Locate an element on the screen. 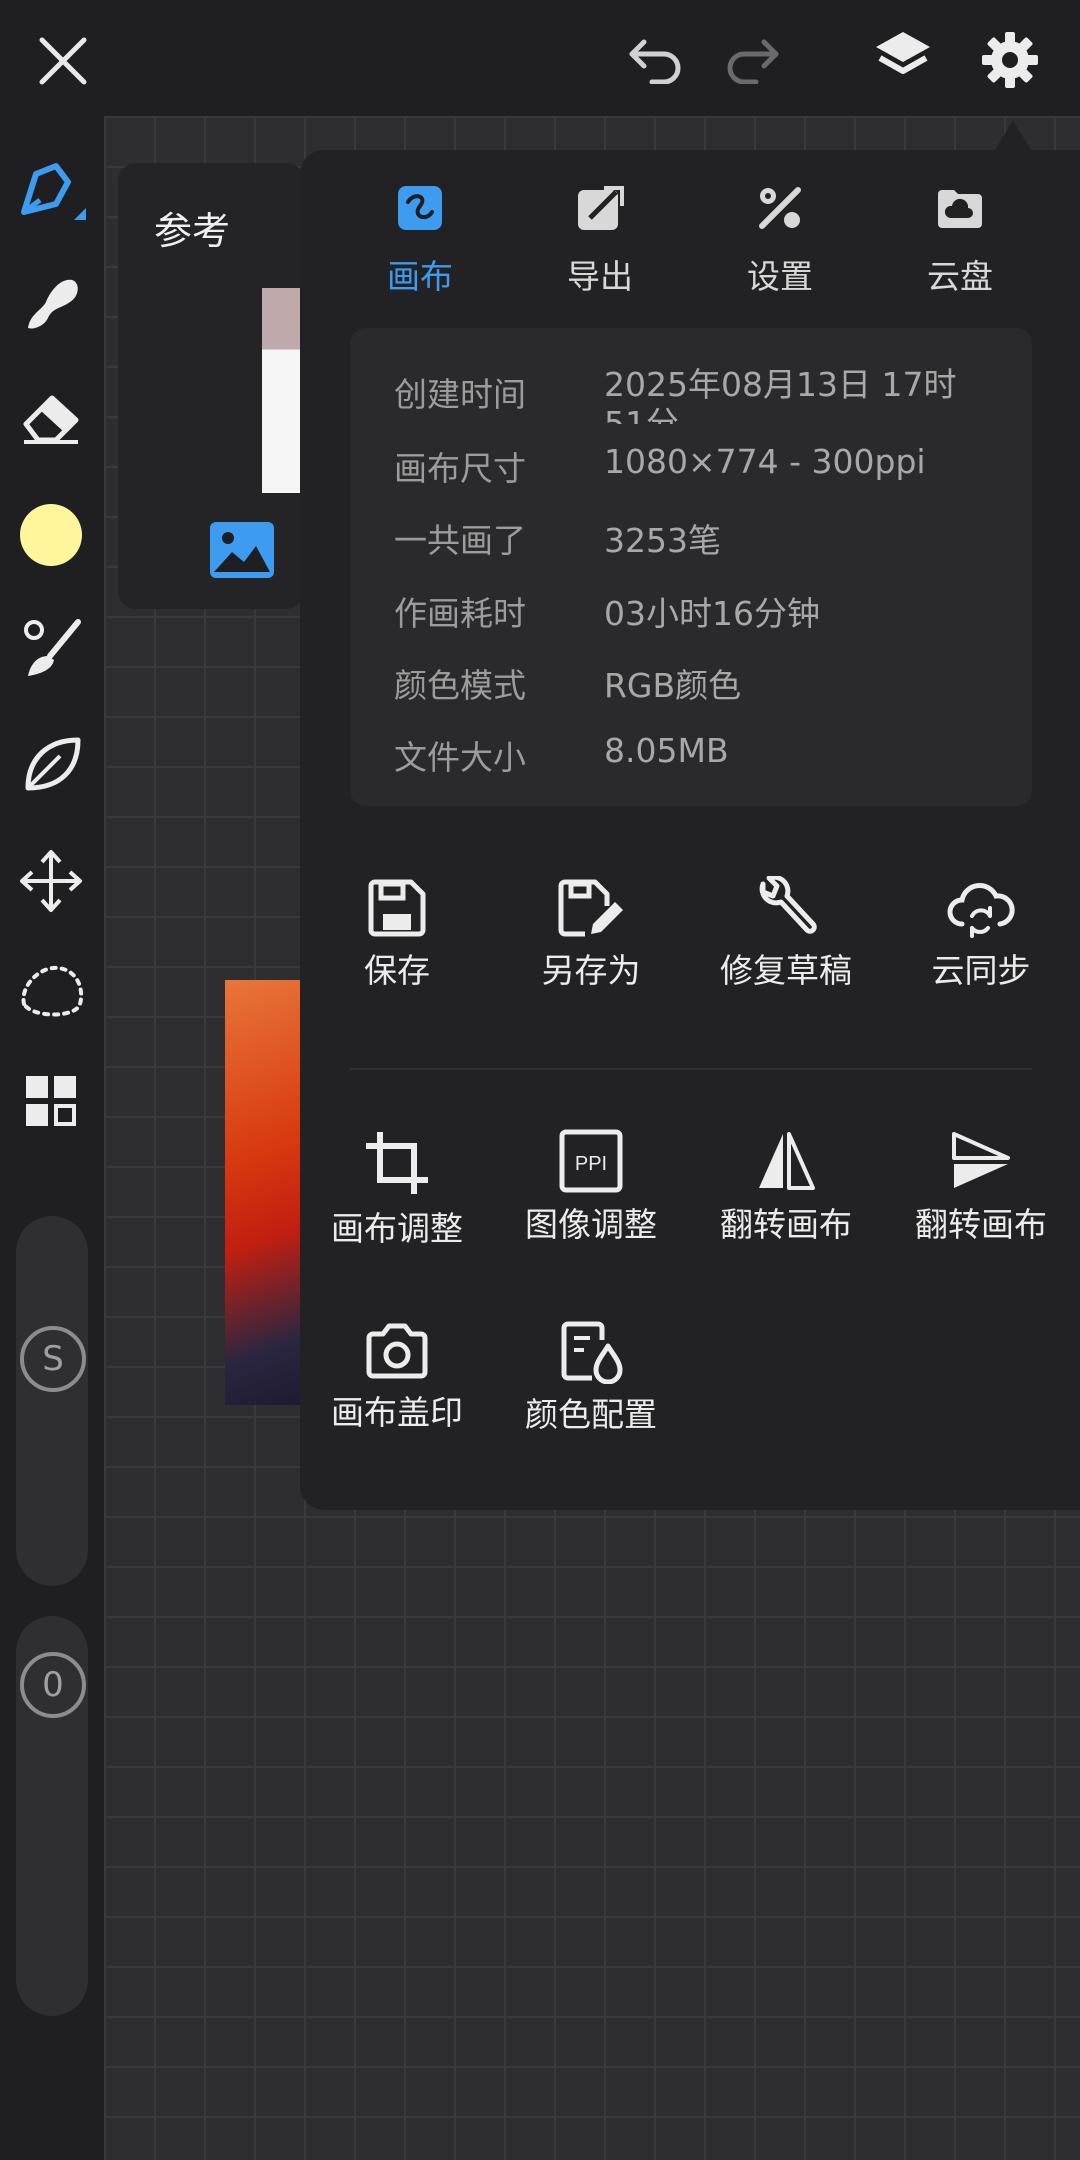 The image size is (1080, 2160). canvas-stamp-button: 画布盖印 is located at coordinates (397, 1377).